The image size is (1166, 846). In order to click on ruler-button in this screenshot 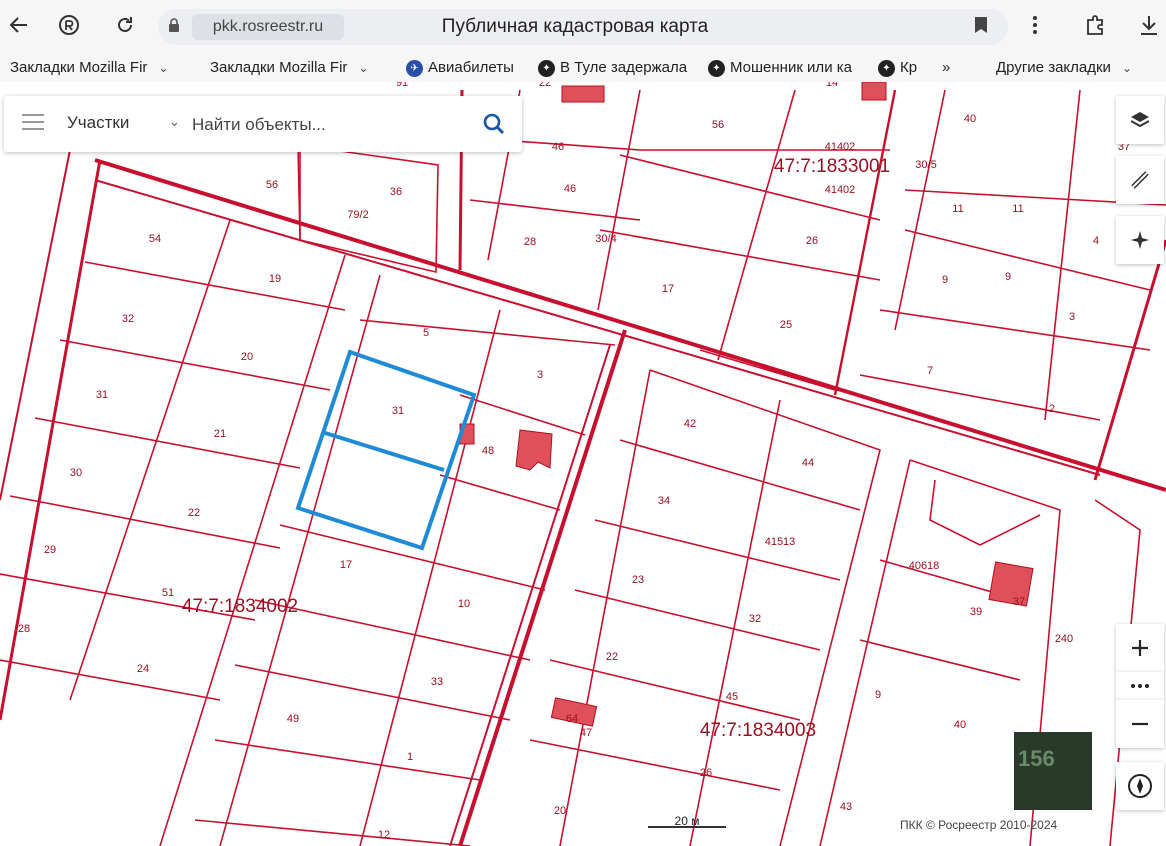, I will do `click(1140, 180)`.